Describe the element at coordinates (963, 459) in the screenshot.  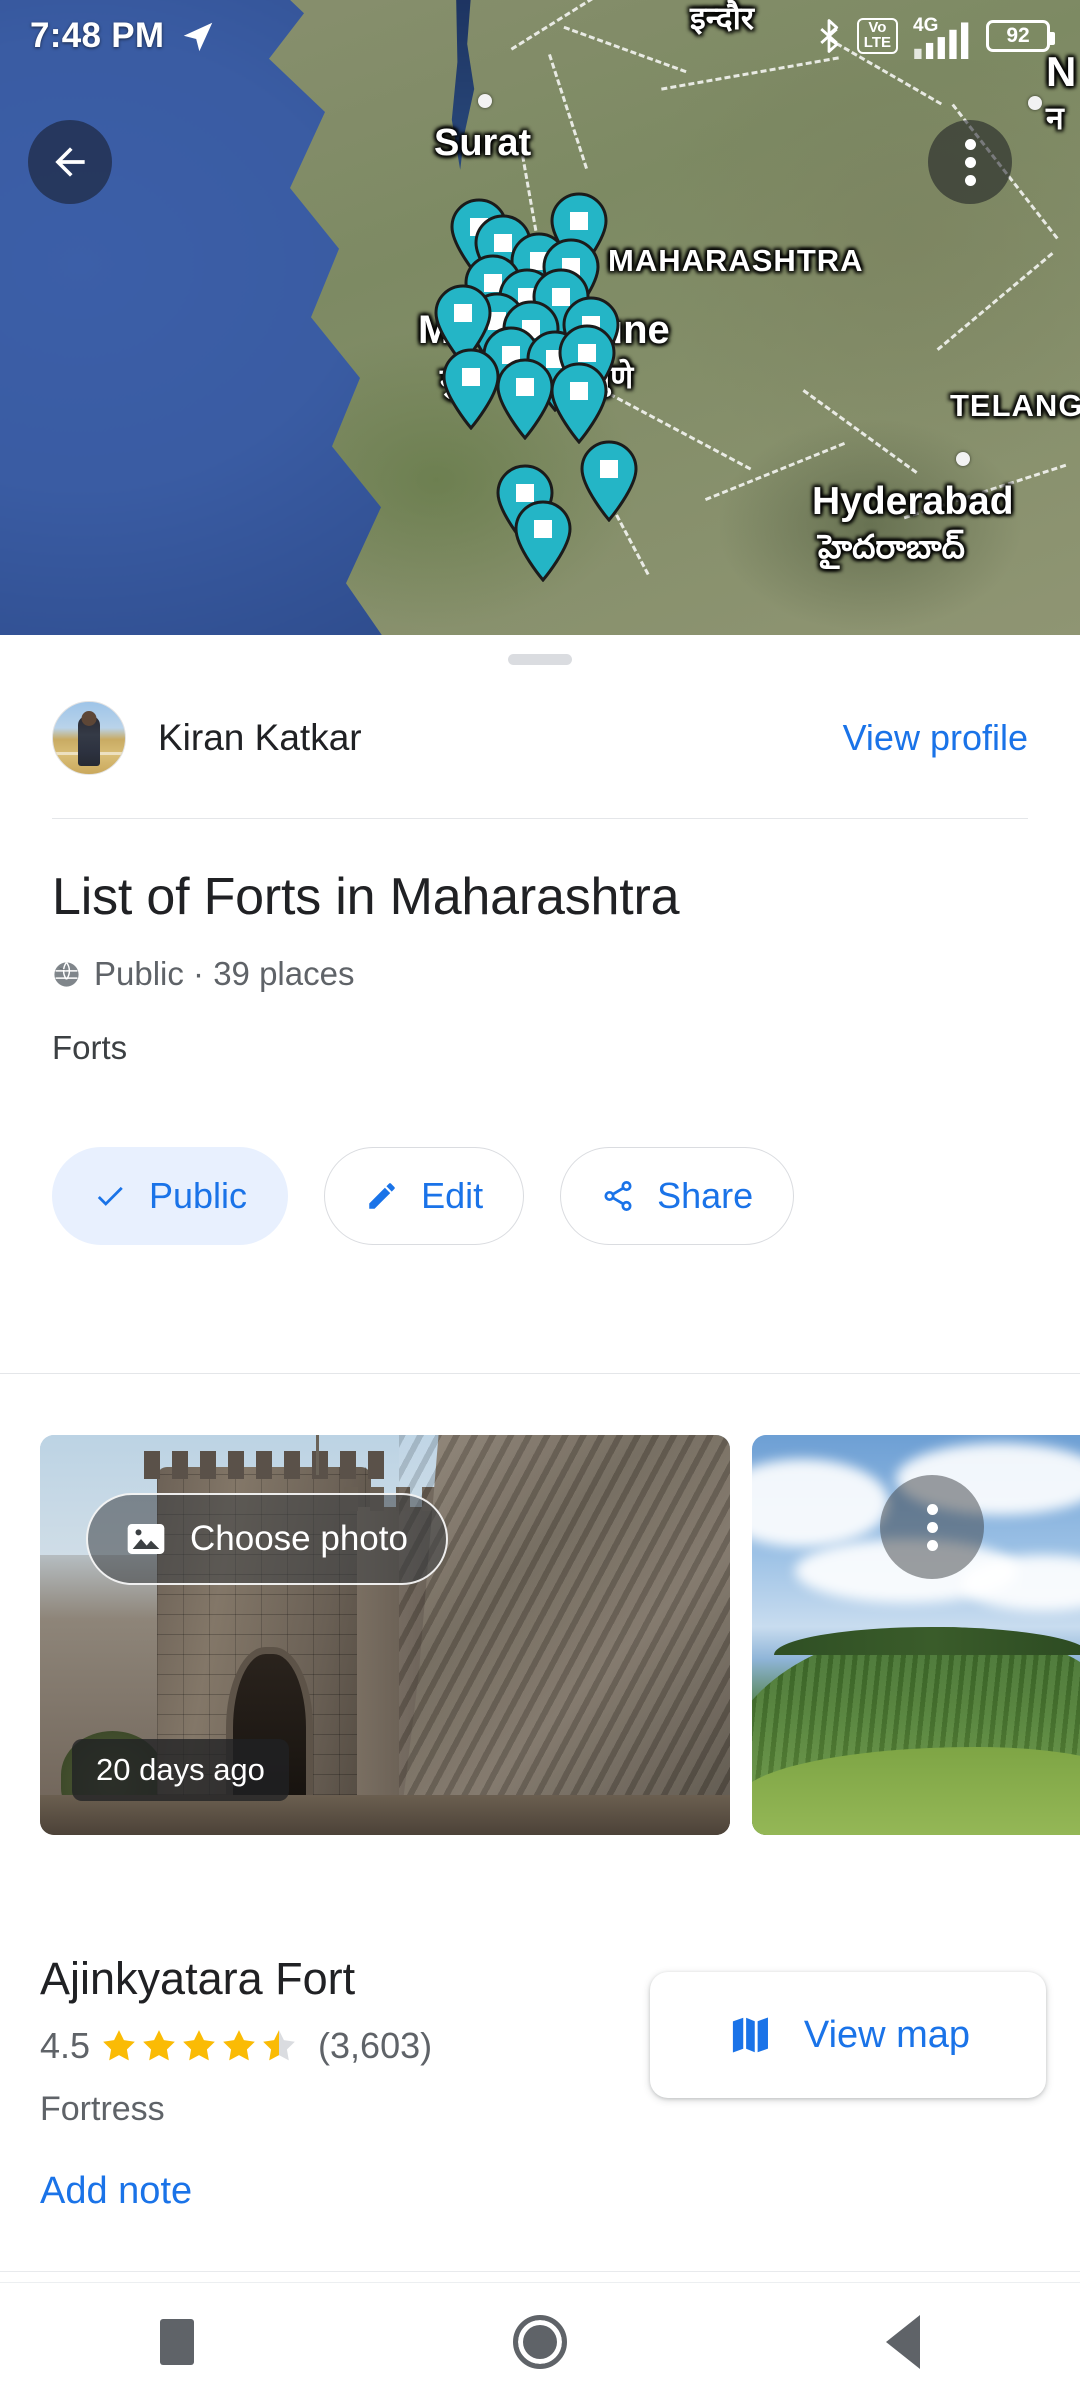
I see `city-dot-hyderabad` at that location.